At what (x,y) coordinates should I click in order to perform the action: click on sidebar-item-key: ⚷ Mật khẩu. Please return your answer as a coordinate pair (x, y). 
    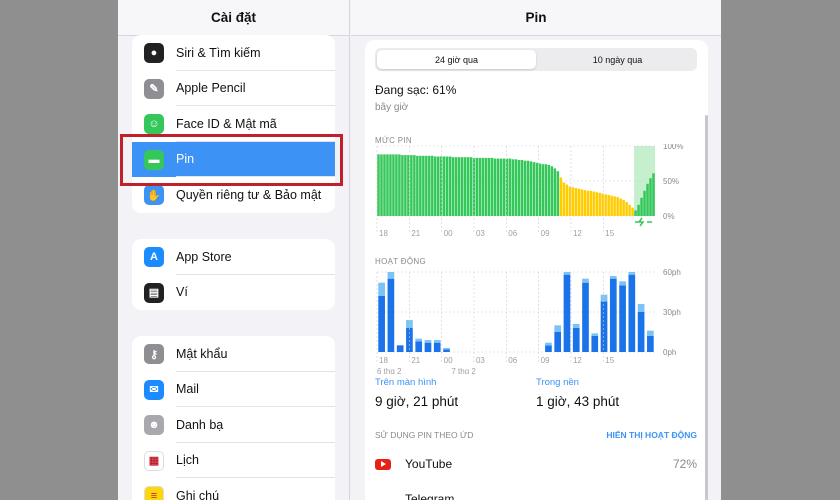
    Looking at the image, I should click on (233, 354).